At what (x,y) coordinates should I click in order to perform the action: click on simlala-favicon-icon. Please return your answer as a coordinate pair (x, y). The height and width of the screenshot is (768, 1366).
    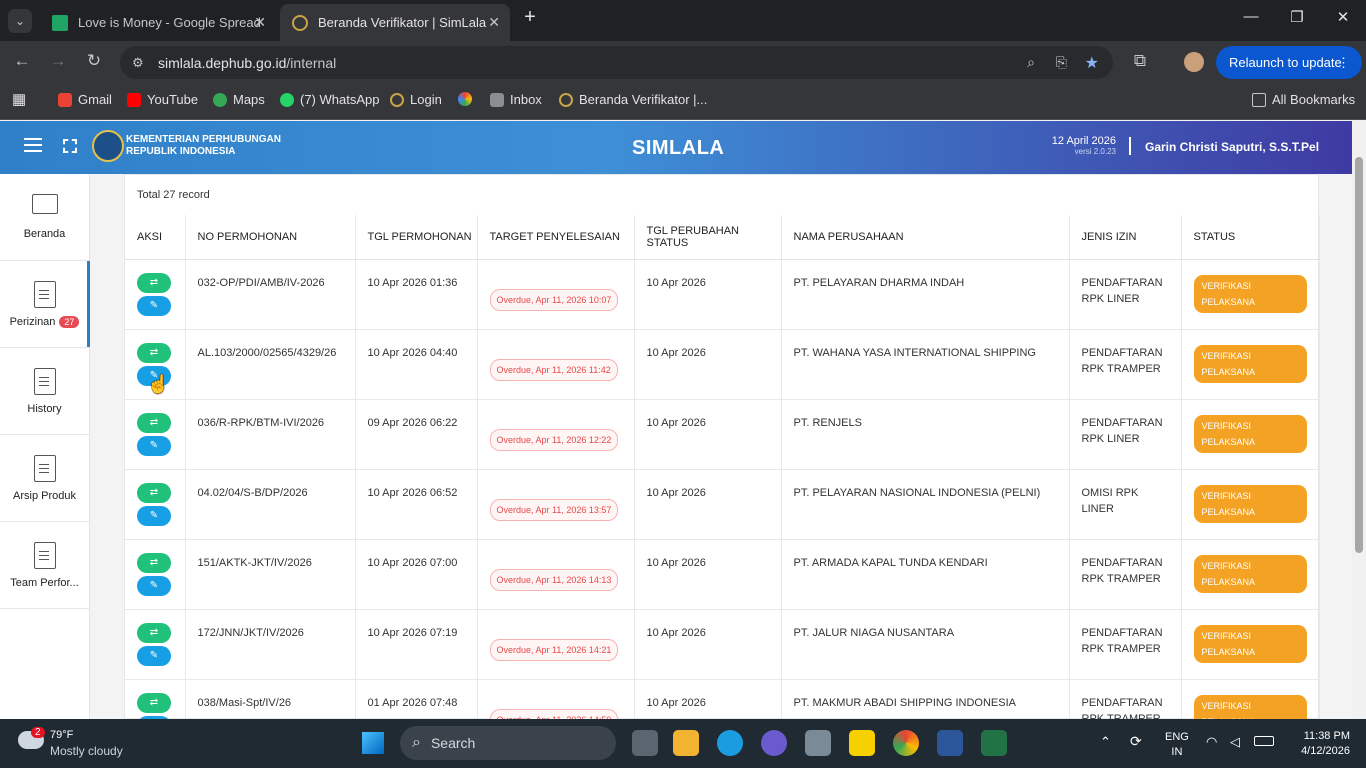
    Looking at the image, I should click on (566, 99).